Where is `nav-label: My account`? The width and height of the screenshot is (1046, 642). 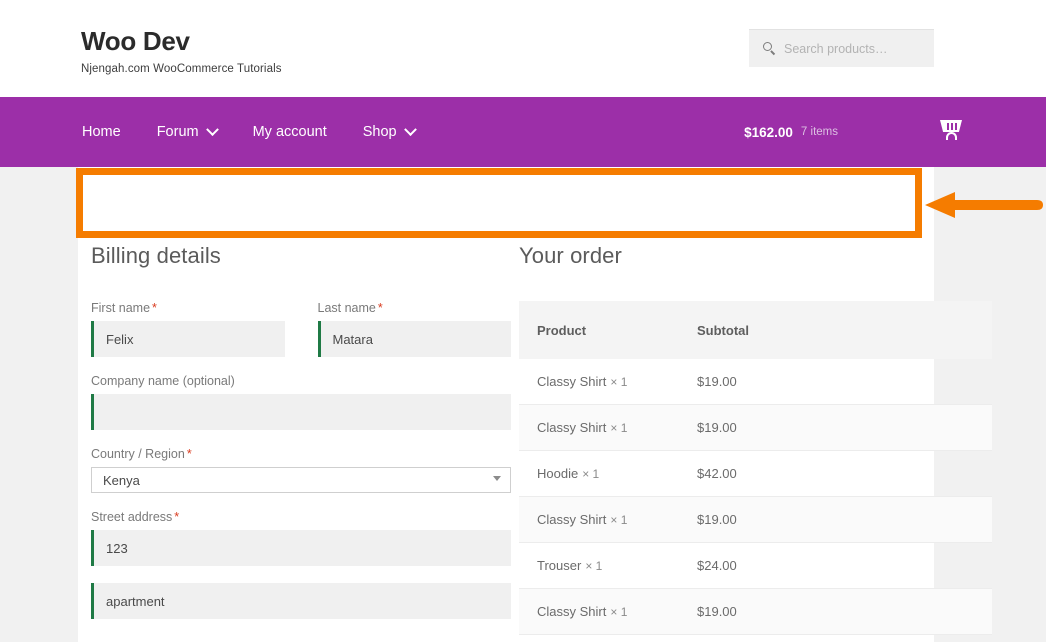 nav-label: My account is located at coordinates (289, 132).